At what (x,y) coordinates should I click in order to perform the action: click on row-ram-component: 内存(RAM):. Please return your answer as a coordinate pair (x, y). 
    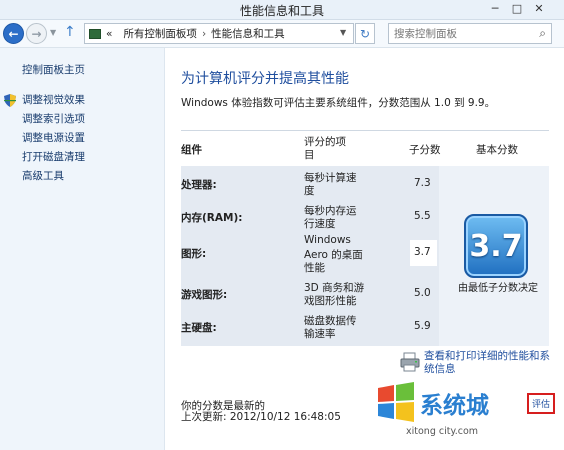
    Looking at the image, I should click on (212, 218).